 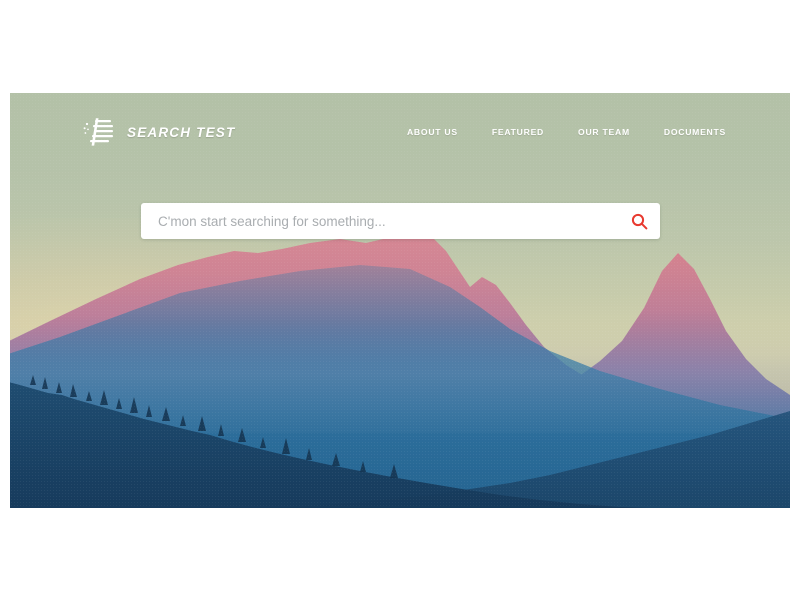 What do you see at coordinates (518, 132) in the screenshot?
I see `nav-item-featured: FEATURED` at bounding box center [518, 132].